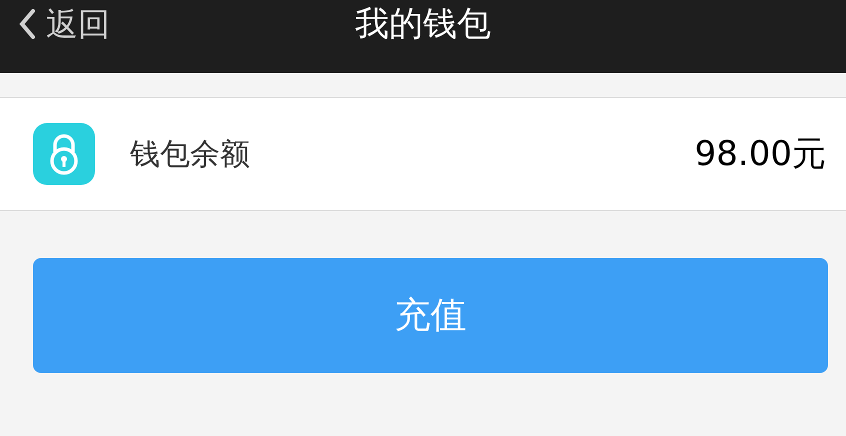 This screenshot has width=846, height=436. Describe the element at coordinates (423, 23) in the screenshot. I see `page-title: 我的钱包` at that location.